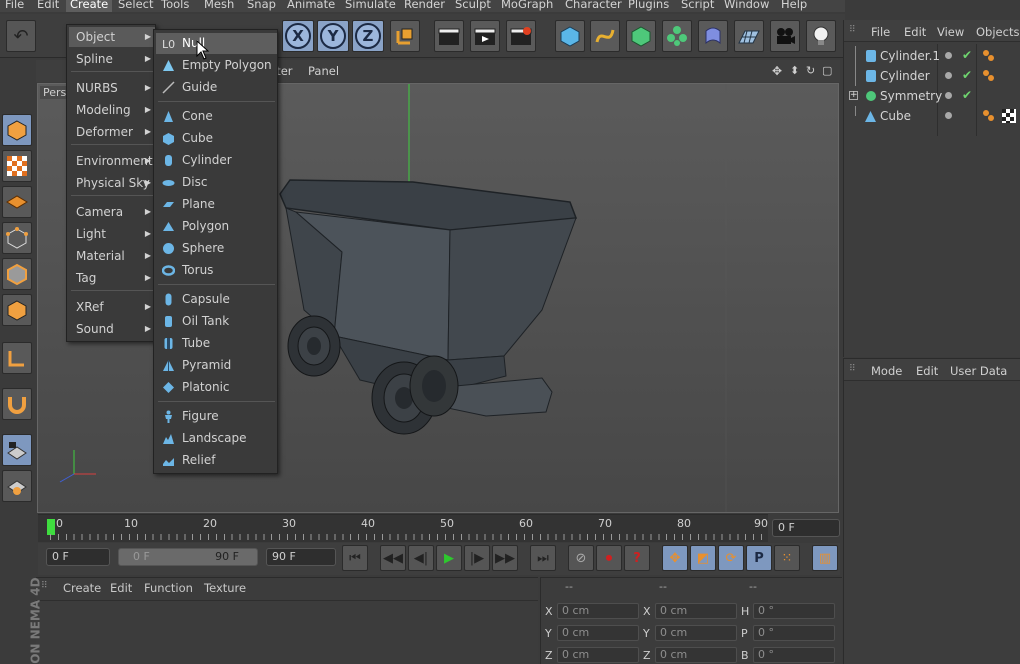  I want to click on menu-sculpt: Sculpt, so click(473, 6).